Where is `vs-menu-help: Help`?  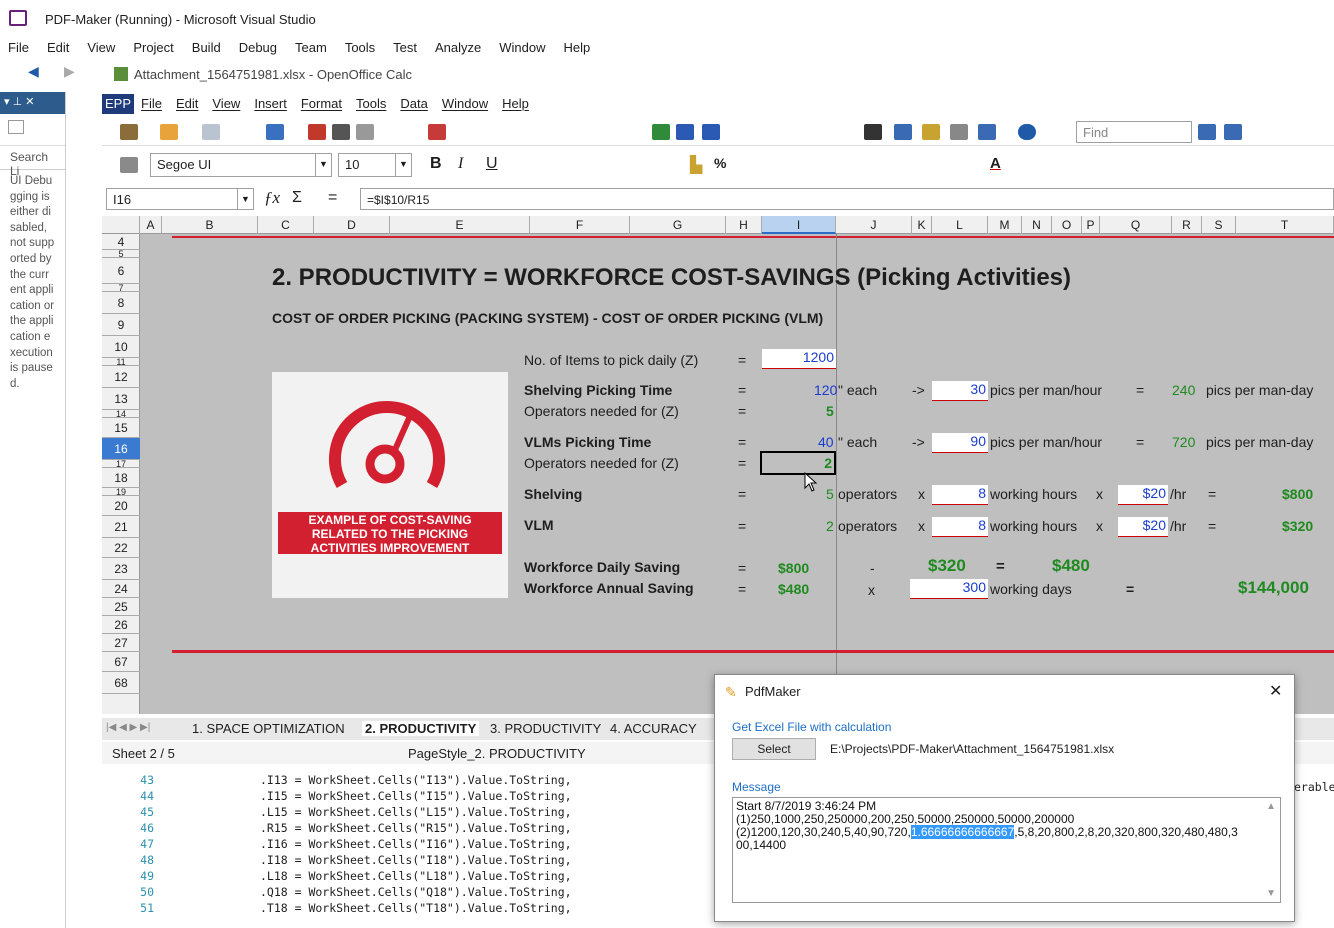
vs-menu-help: Help is located at coordinates (577, 48).